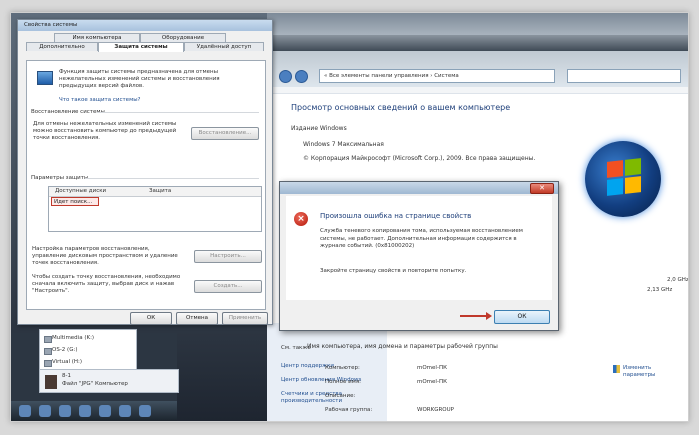 This screenshot has width=699, height=435. What do you see at coordinates (183, 37) in the screenshot?
I see `tab-hardware: Оборудование` at bounding box center [183, 37].